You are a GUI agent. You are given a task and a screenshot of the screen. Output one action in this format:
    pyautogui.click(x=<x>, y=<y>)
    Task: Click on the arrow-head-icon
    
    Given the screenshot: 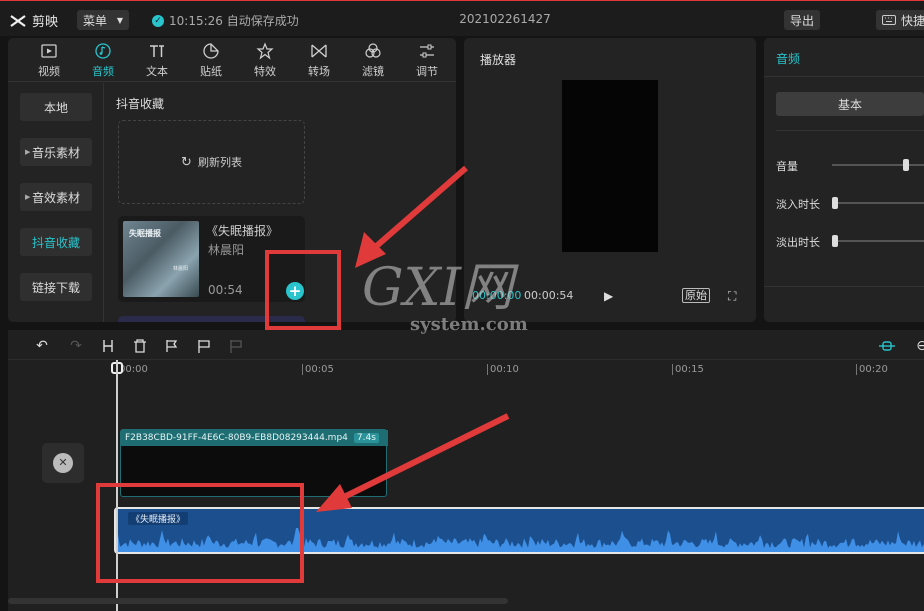 What is the action you would take?
    pyautogui.click(x=334, y=498)
    